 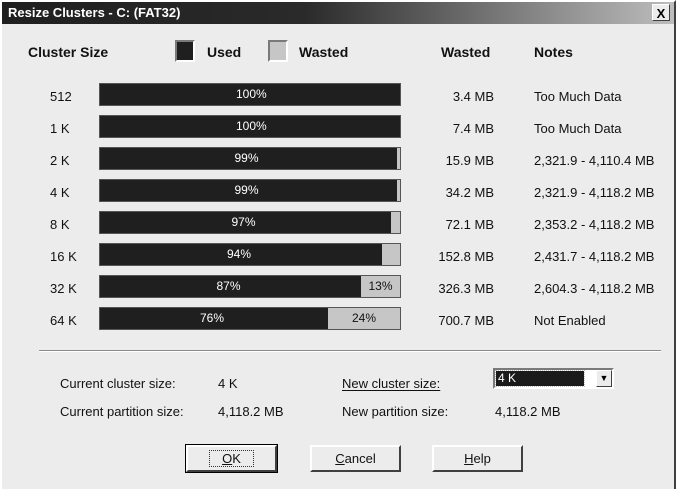 What do you see at coordinates (324, 52) in the screenshot?
I see `wasted-legend-label: Wasted` at bounding box center [324, 52].